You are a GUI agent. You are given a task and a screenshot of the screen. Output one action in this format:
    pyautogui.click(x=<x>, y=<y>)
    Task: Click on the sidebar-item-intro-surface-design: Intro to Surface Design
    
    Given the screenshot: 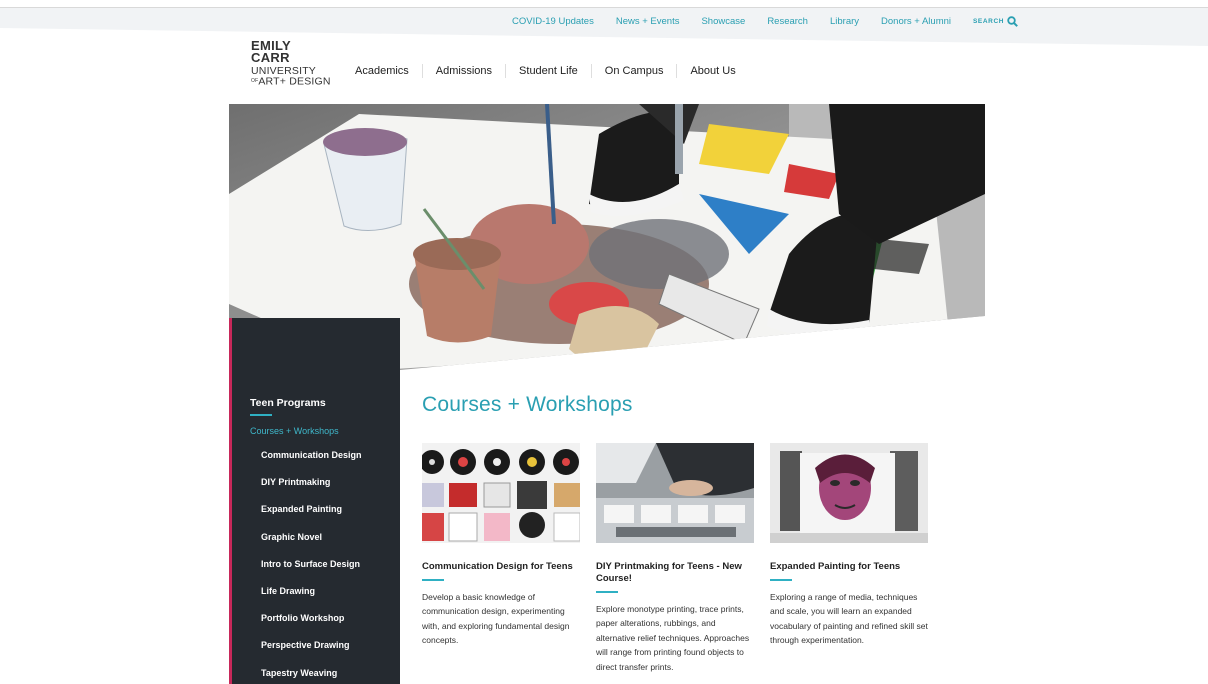 What is the action you would take?
    pyautogui.click(x=311, y=572)
    